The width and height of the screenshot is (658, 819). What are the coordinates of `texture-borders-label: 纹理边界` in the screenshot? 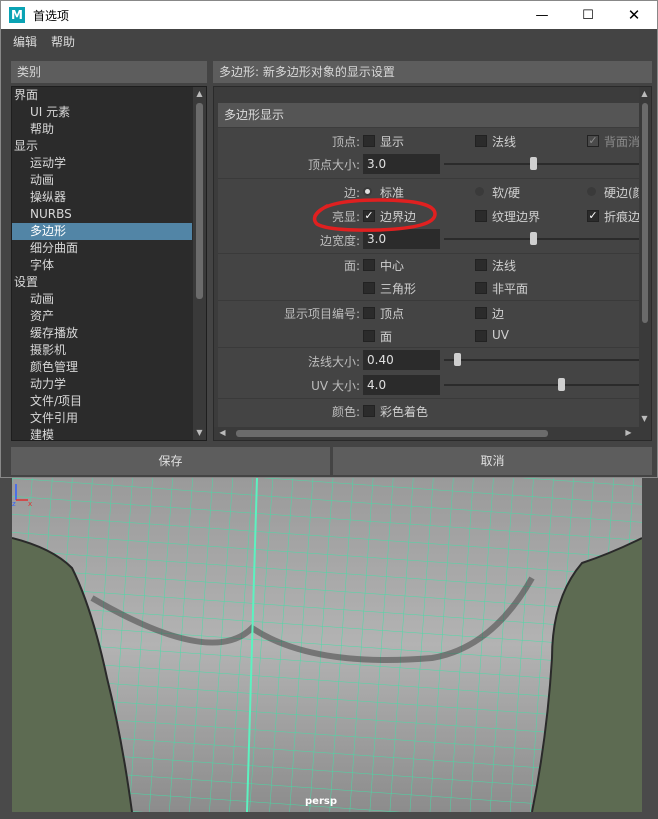 It's located at (516, 217).